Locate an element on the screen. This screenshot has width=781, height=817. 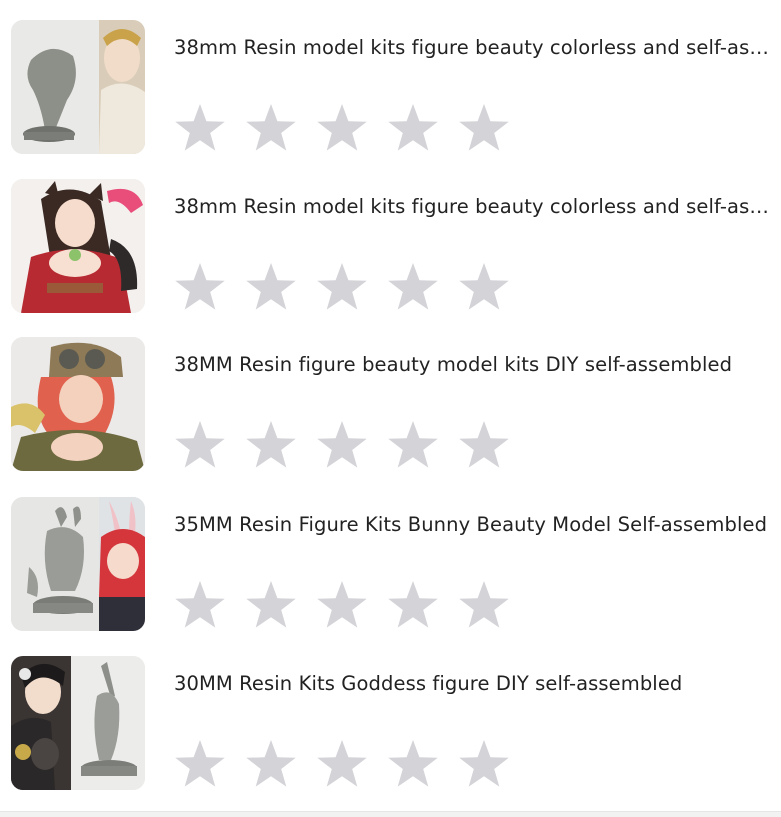
bottom-divider is located at coordinates (390, 814).